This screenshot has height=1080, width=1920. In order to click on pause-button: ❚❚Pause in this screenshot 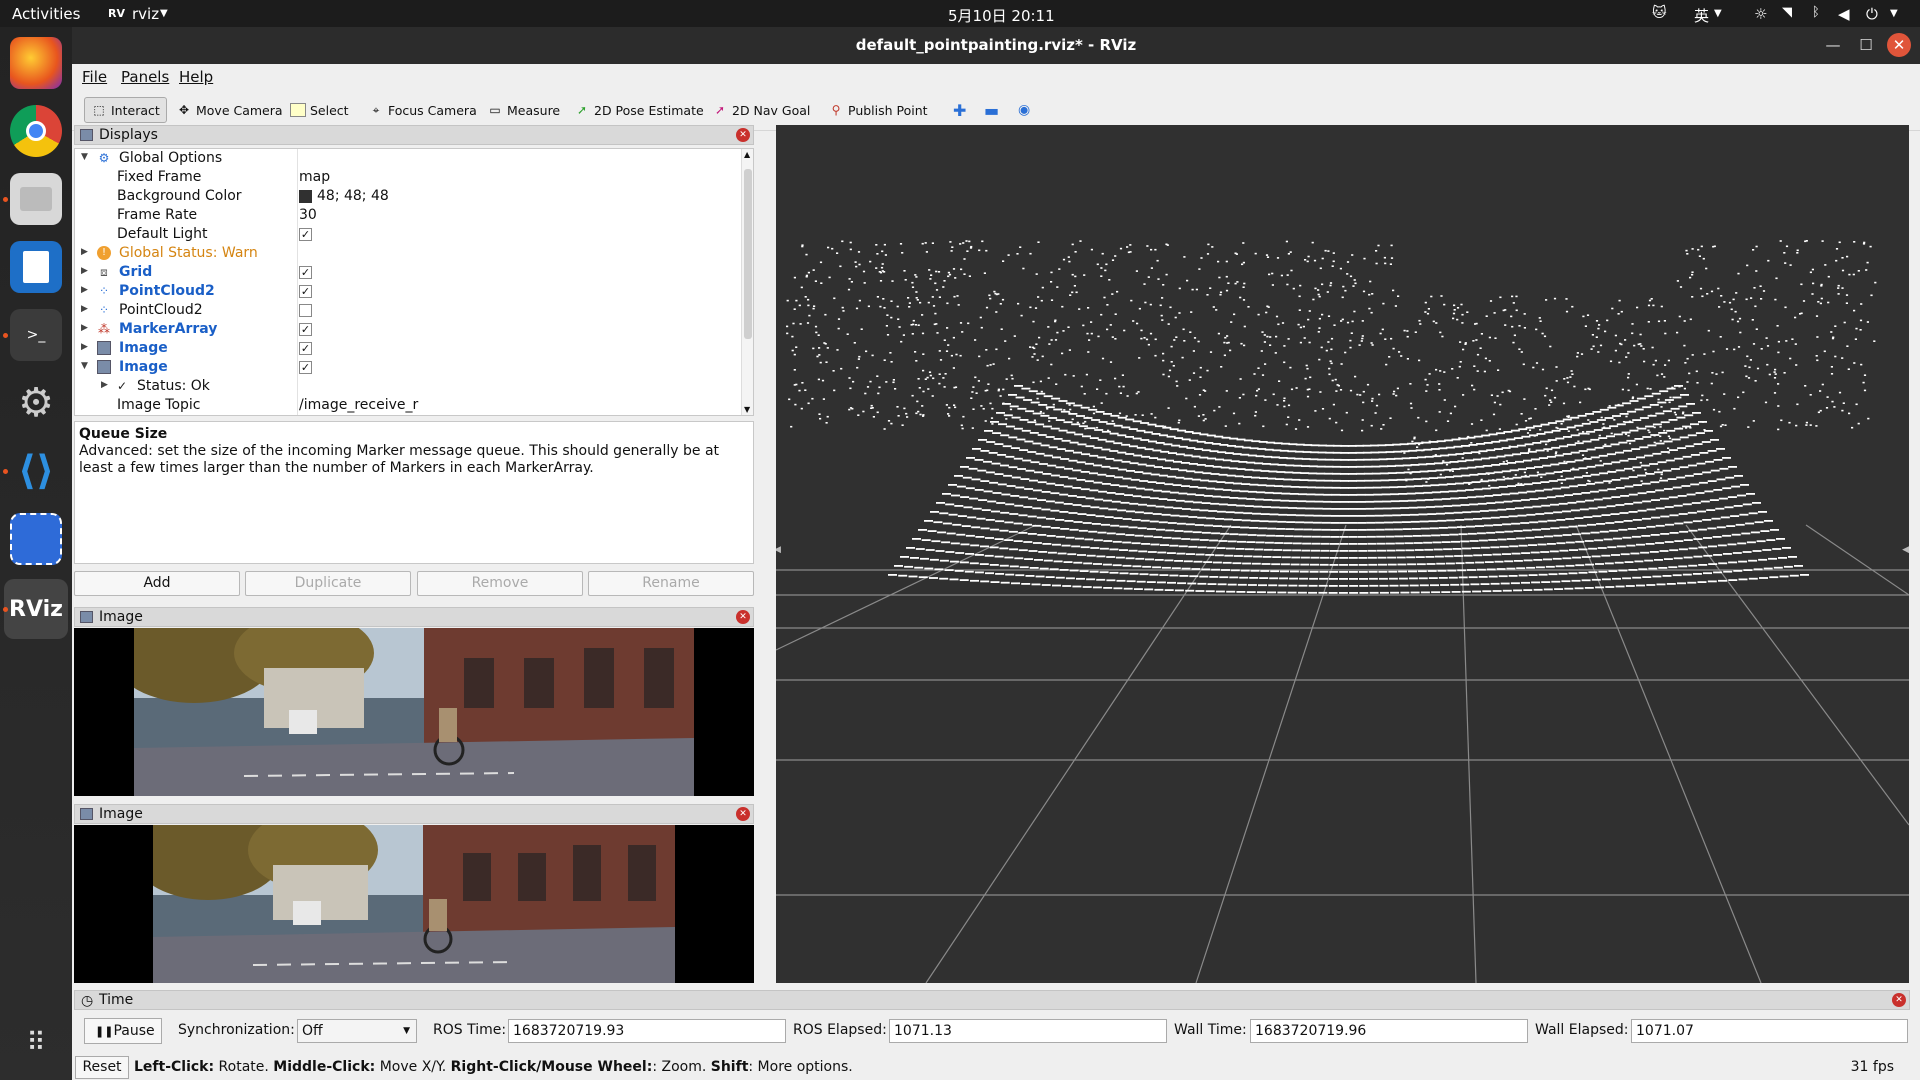, I will do `click(123, 1031)`.